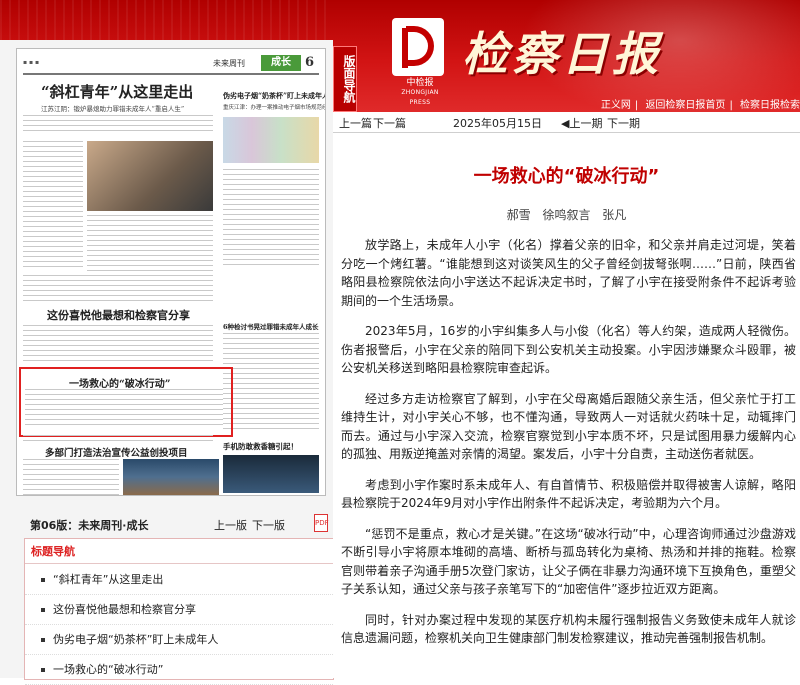 This screenshot has width=800, height=685. I want to click on header-links: 正义网 | 返回检察日报首页 | 检察日报检索, so click(700, 105).